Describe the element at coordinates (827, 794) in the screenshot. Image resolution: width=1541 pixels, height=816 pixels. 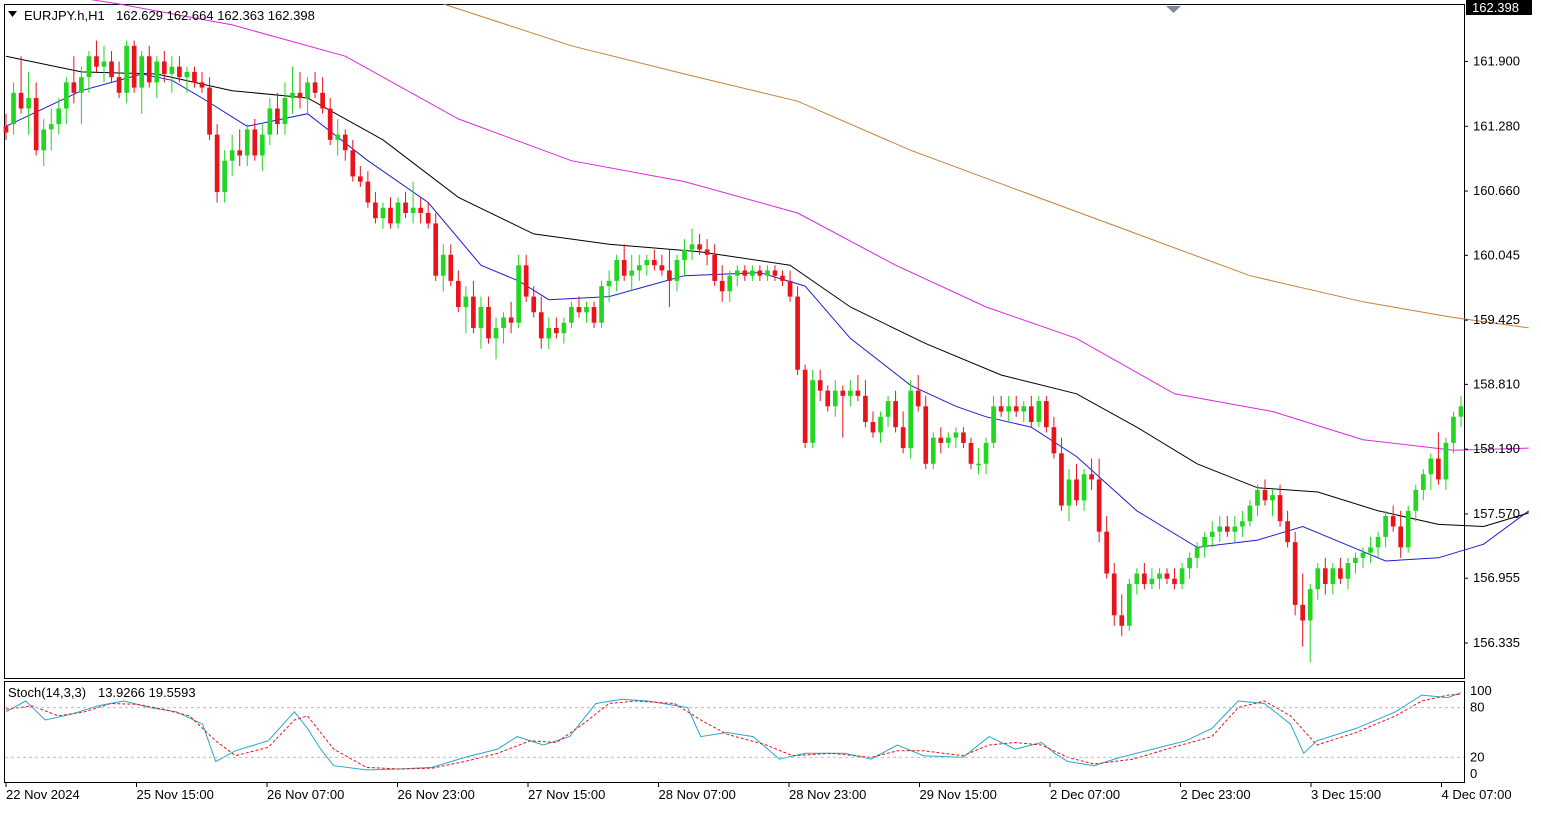
I see `time-axis-label: 28 Nov 23:00` at that location.